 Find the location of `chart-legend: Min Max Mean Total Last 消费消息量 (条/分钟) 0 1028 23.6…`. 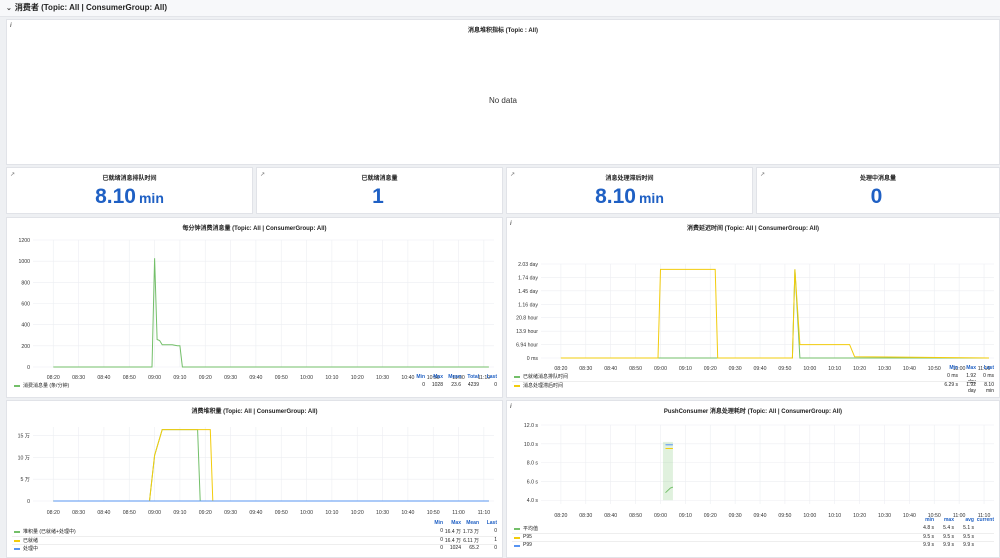

chart-legend: Min Max Mean Total Last 消费消息量 (条/分钟) 0 1028 23.6… is located at coordinates (254, 385).